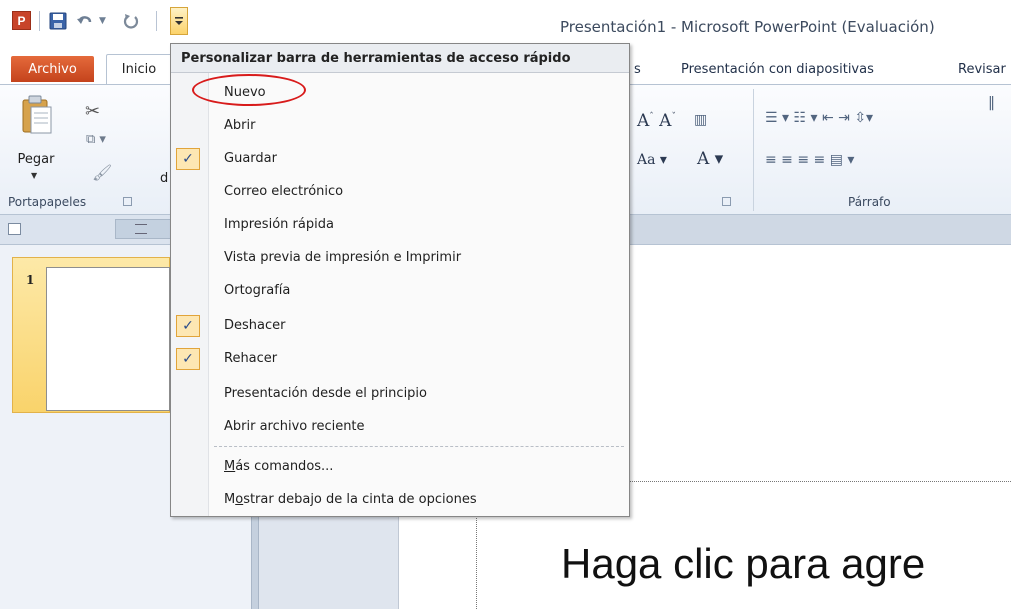  What do you see at coordinates (52, 69) in the screenshot?
I see `tab-archivo: Archivo` at bounding box center [52, 69].